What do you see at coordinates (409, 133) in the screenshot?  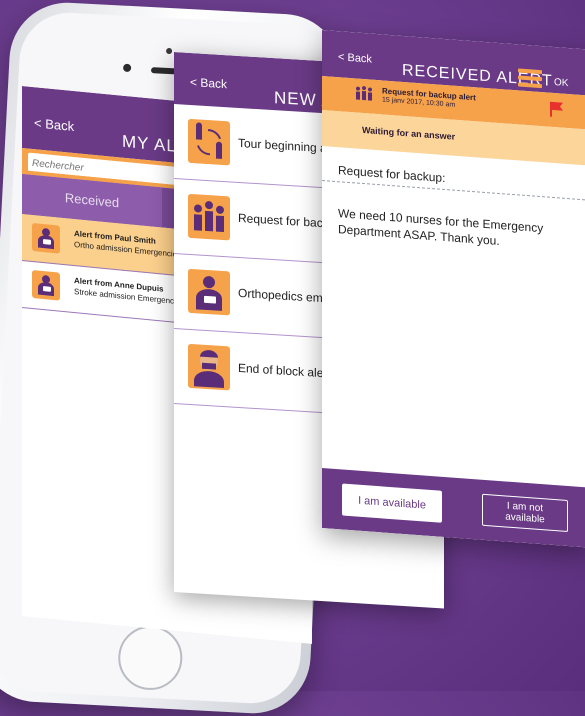 I see `status-text: Waiting for an answer` at bounding box center [409, 133].